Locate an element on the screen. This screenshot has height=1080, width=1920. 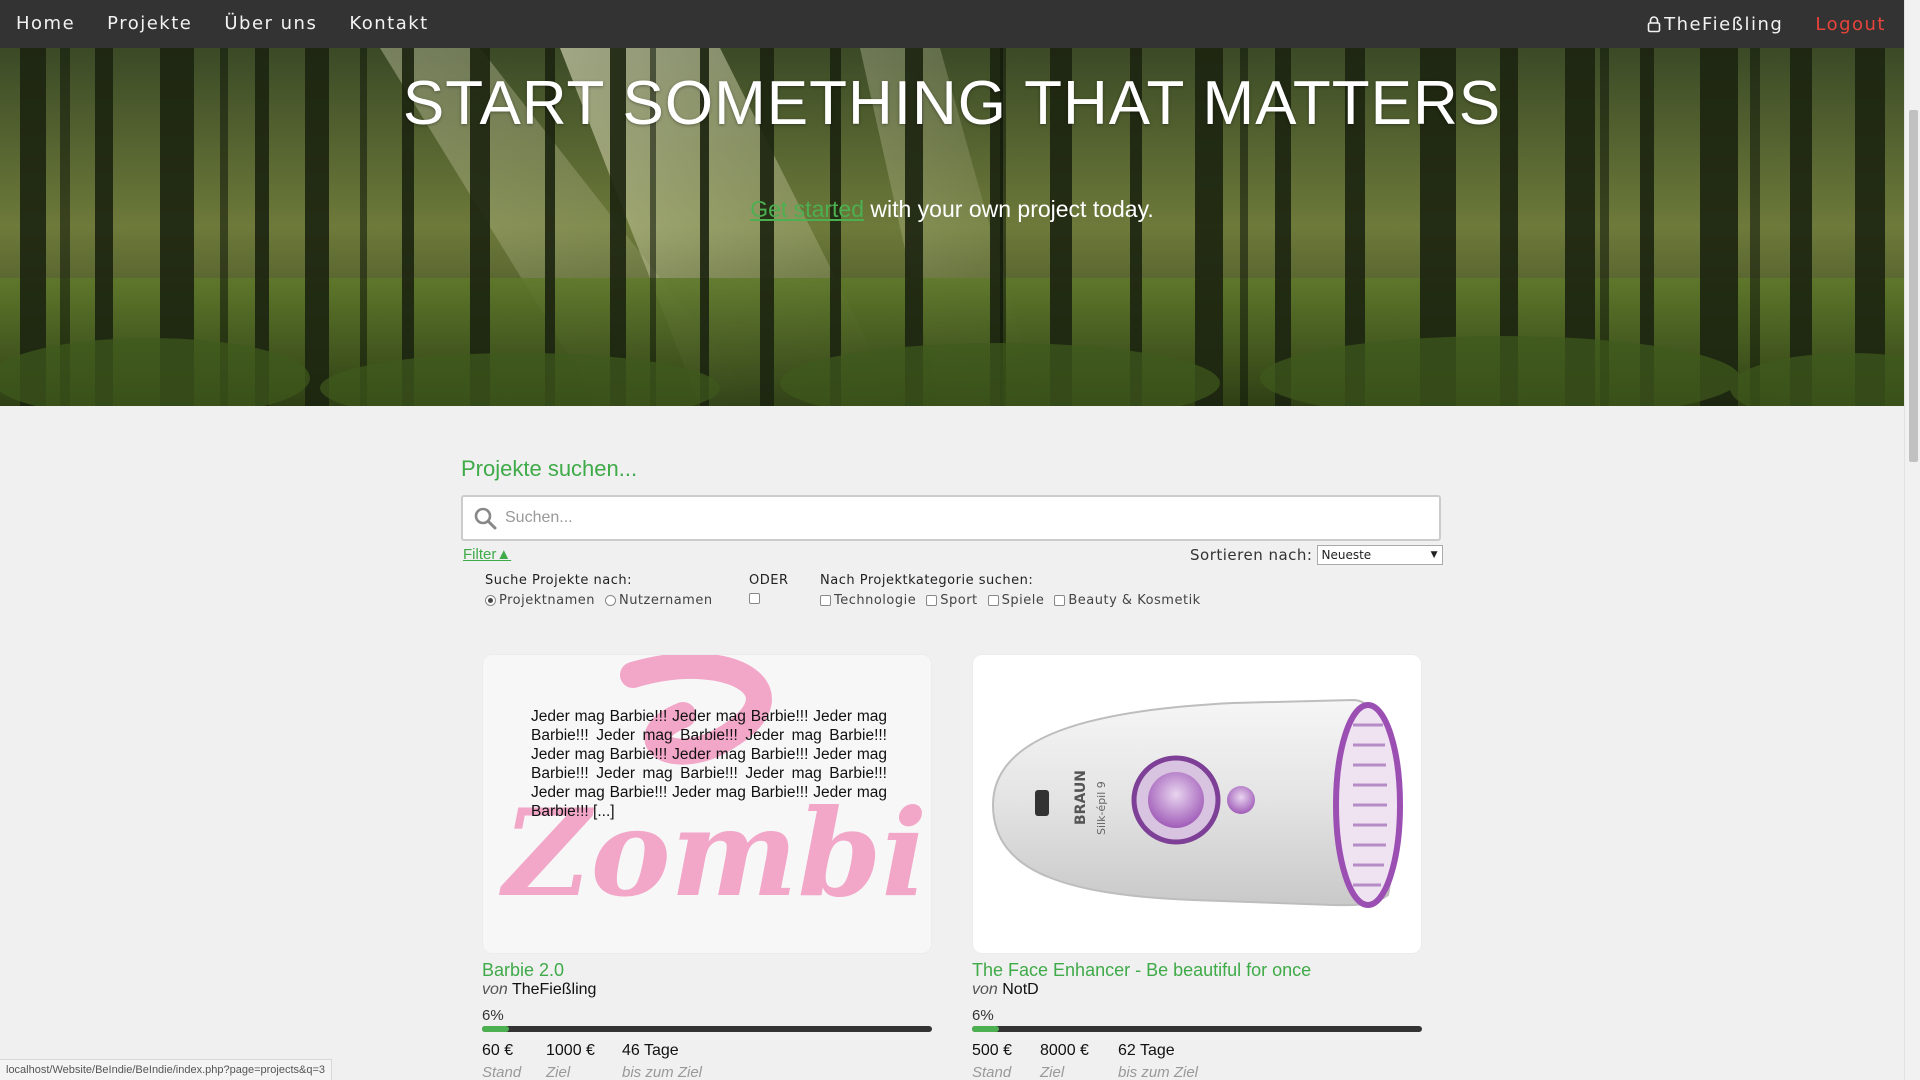
checkbox-label: Spiele is located at coordinates (1023, 600).